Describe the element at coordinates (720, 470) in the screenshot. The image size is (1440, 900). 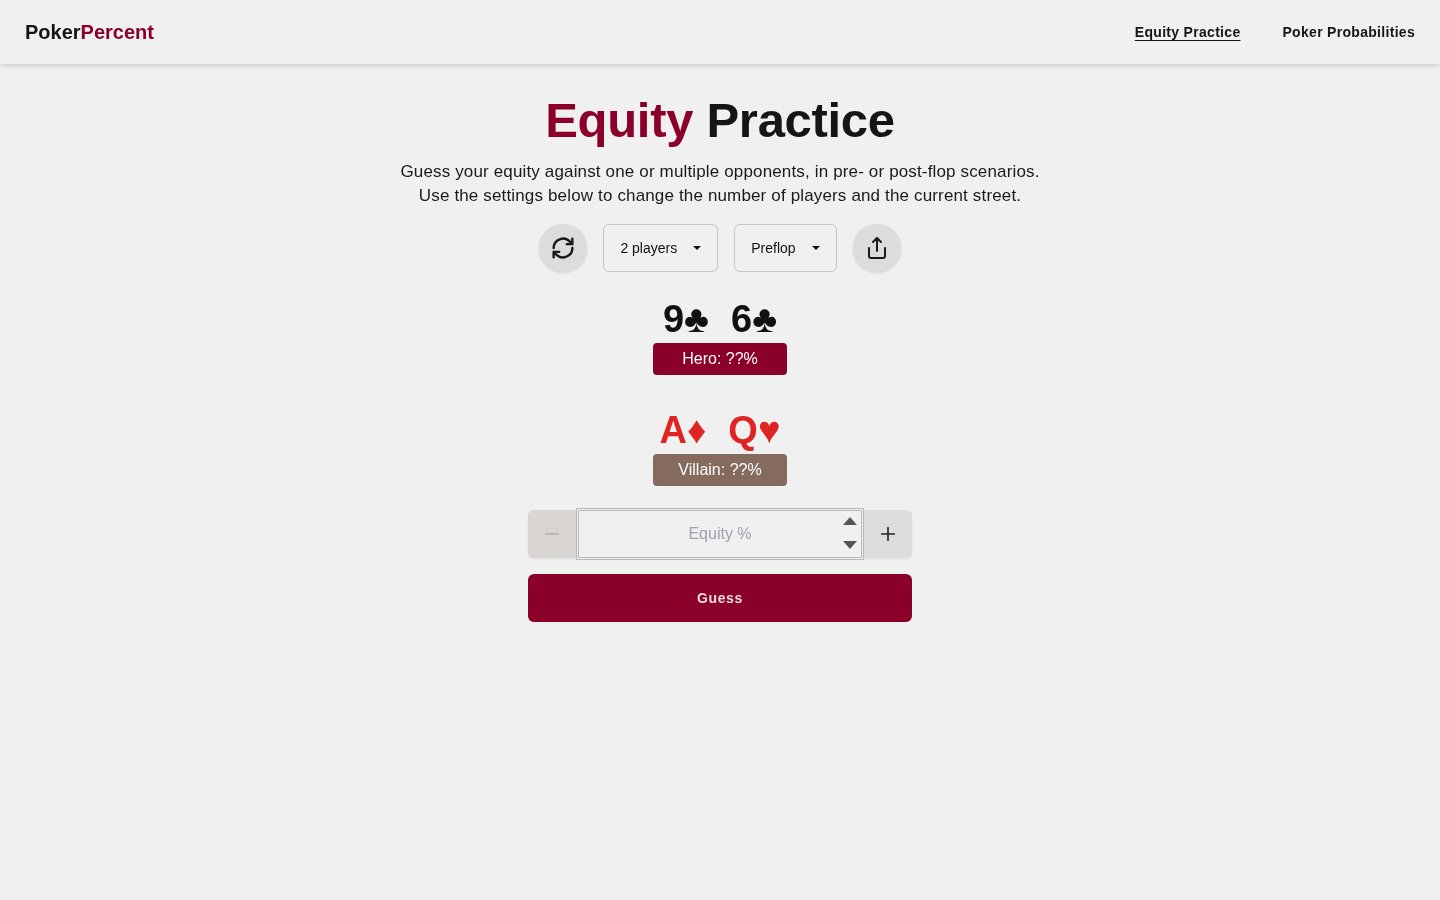
I see `equity-badge: Villain: ??%` at that location.